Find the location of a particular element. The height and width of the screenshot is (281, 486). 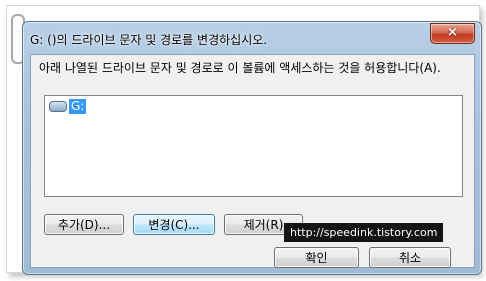

title-bar: G: ()의 드라이브 문자 및 경로를 변경하십시오. × is located at coordinates (252, 37).